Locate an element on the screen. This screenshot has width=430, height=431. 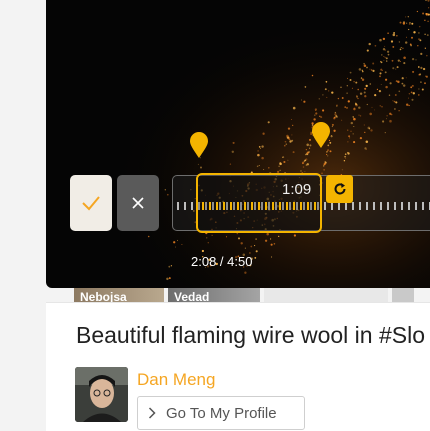
chevron-right-icon is located at coordinates (152, 413).